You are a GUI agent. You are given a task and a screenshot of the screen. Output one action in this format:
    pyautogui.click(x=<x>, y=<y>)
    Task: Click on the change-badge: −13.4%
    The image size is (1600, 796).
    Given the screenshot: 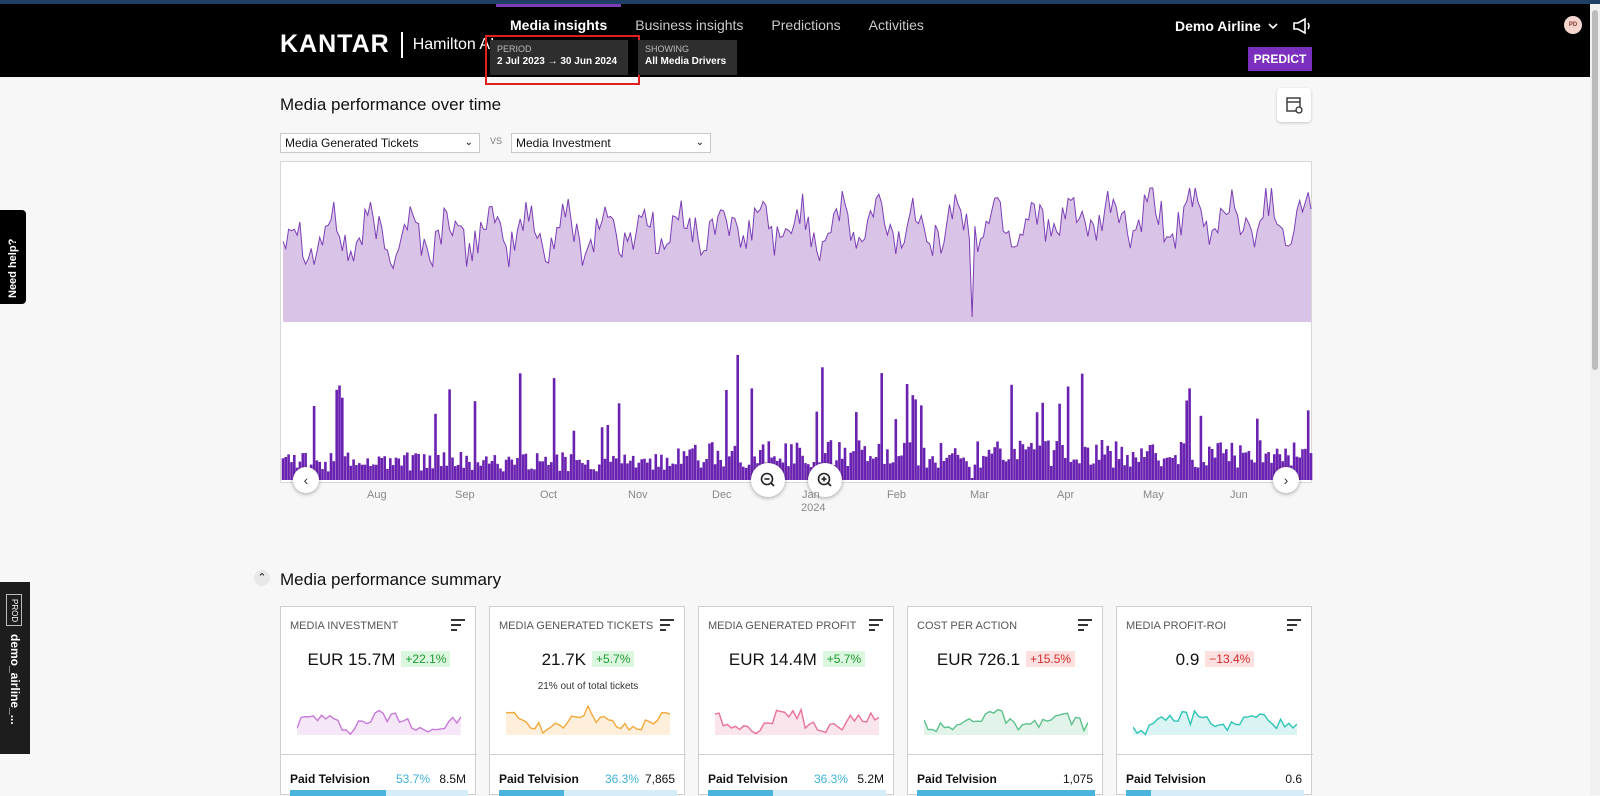 What is the action you would take?
    pyautogui.click(x=1230, y=659)
    